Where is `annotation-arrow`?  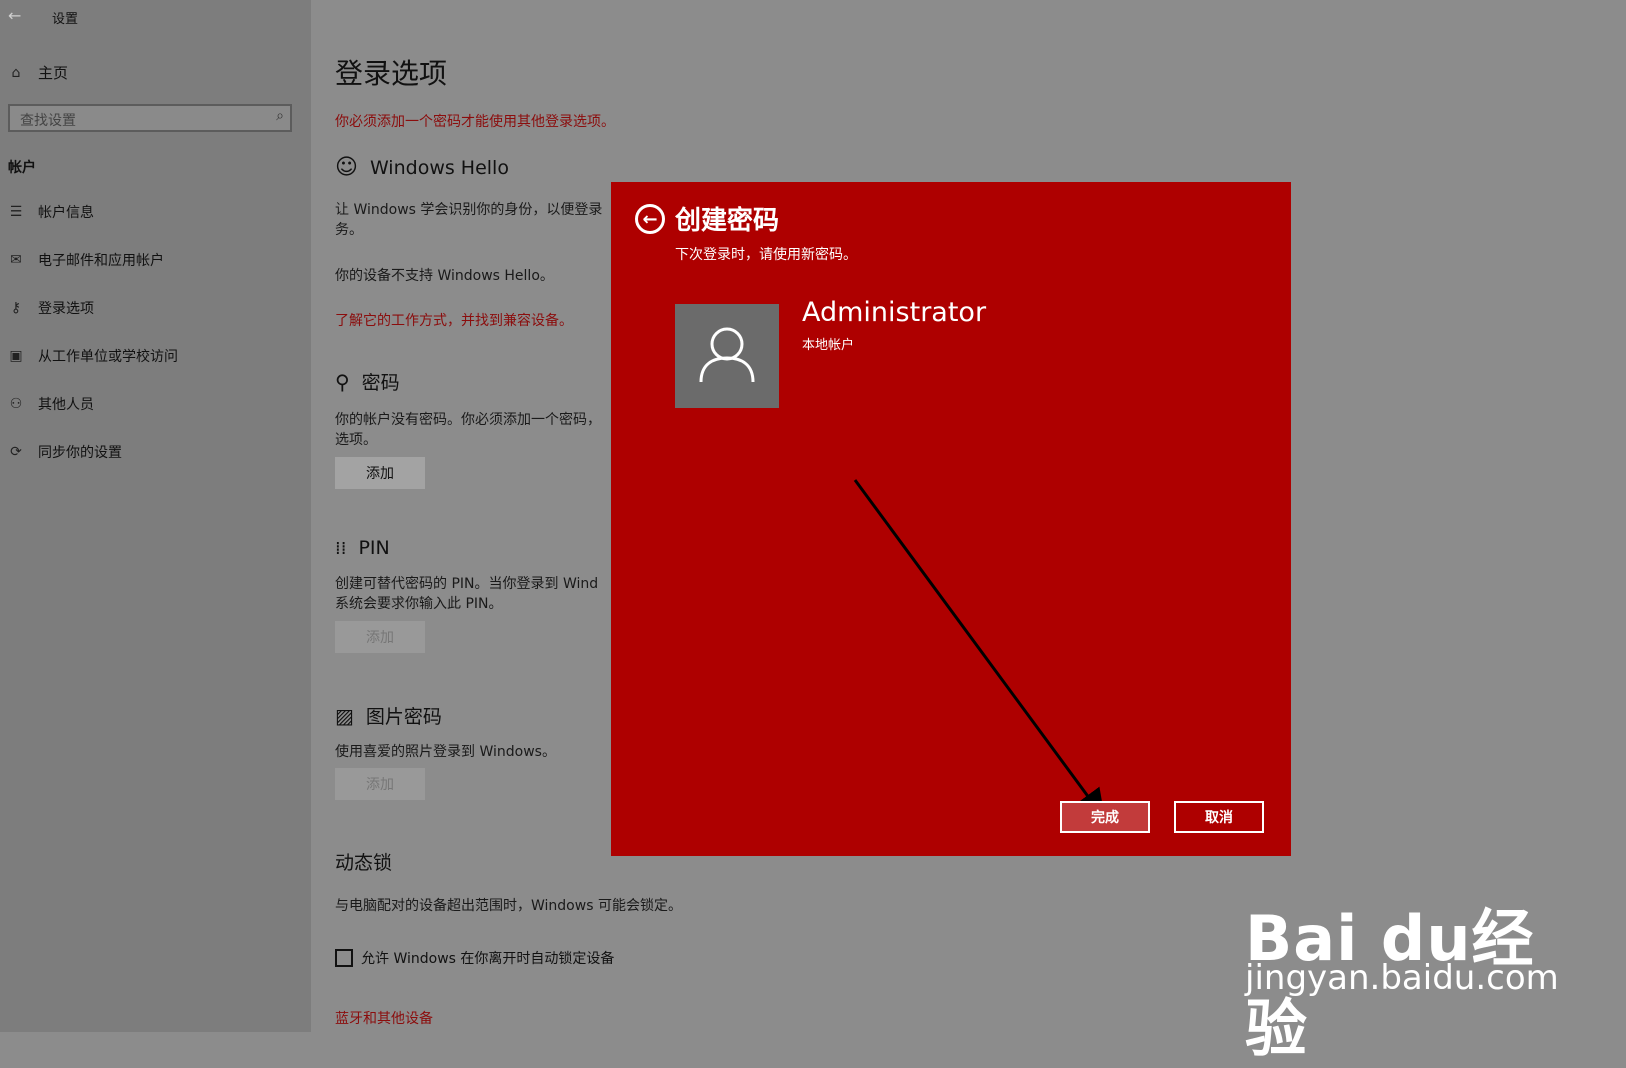
annotation-arrow is located at coordinates (979, 649).